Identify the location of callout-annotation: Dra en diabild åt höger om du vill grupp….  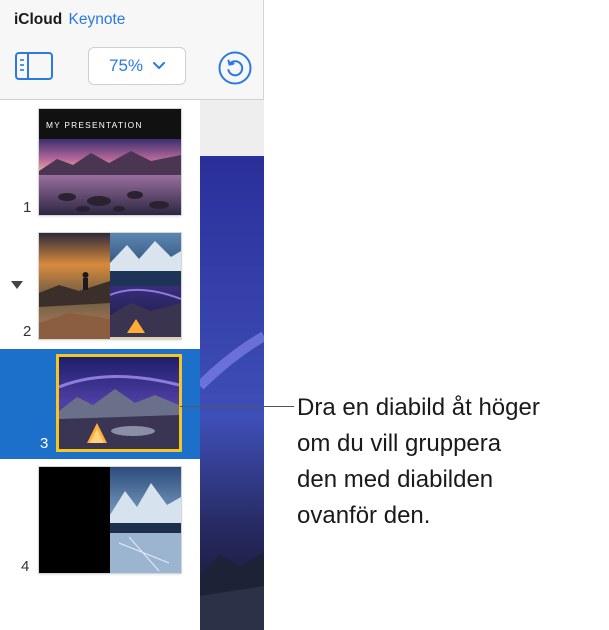
(452, 462).